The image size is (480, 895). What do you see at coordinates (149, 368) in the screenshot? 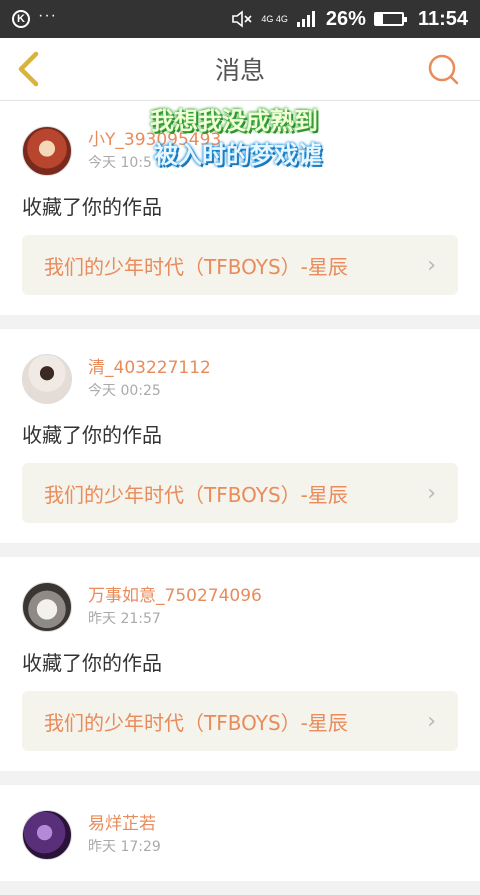
I see `username: 清_403227112` at bounding box center [149, 368].